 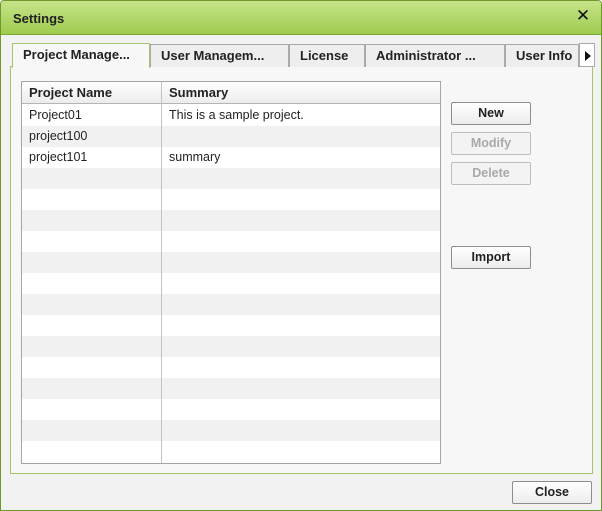 I want to click on cell-project-name: Project01, so click(x=55, y=115).